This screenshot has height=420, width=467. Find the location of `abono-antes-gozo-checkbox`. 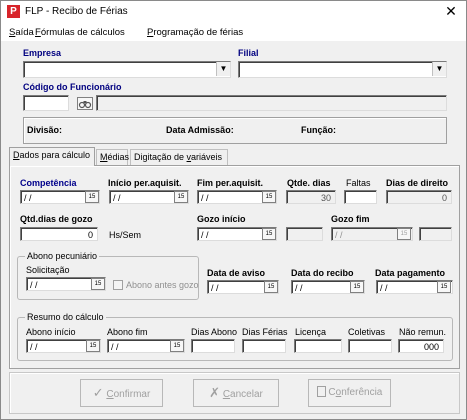

abono-antes-gozo-checkbox is located at coordinates (118, 285).